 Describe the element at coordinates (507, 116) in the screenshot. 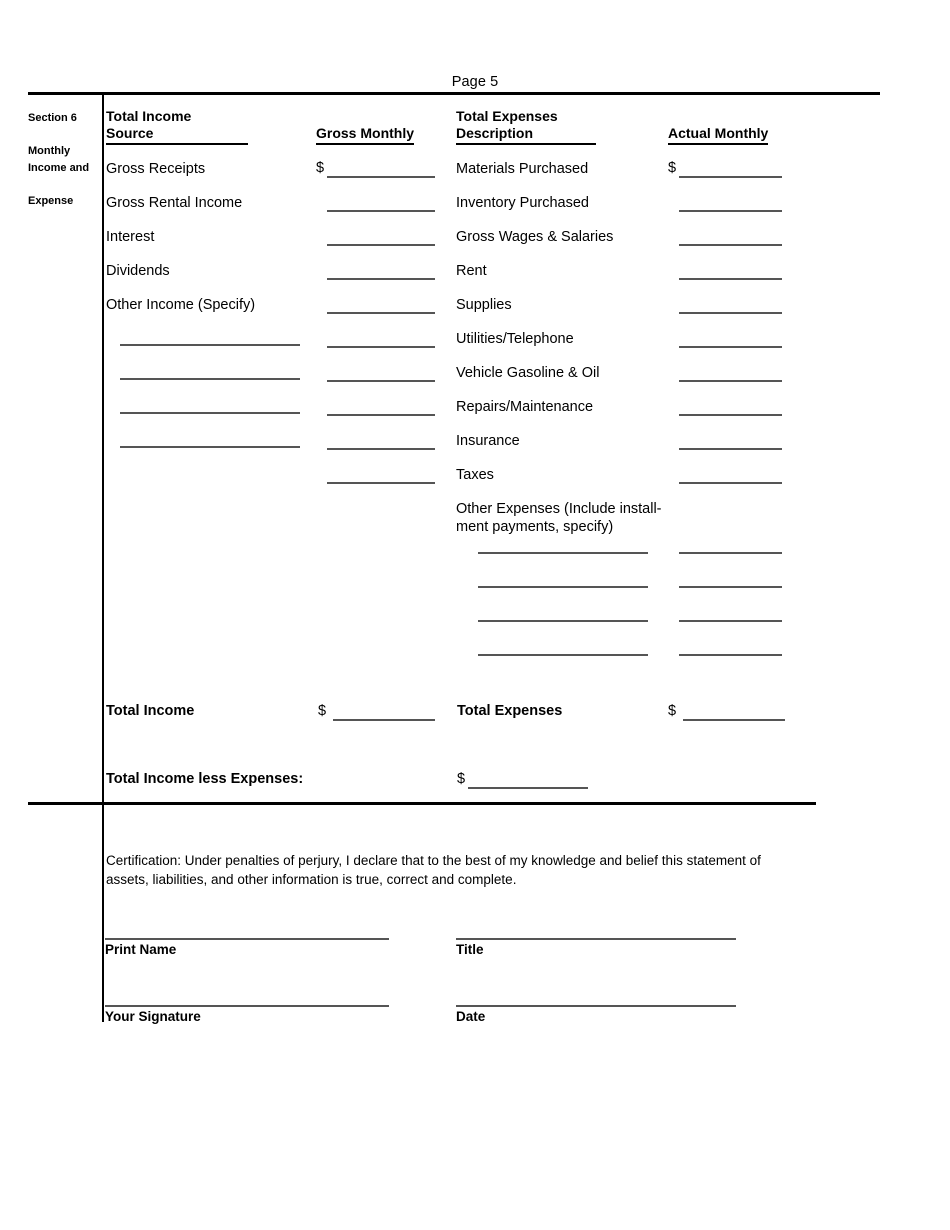

I see `column-header-expense-line1: Total Expenses` at that location.